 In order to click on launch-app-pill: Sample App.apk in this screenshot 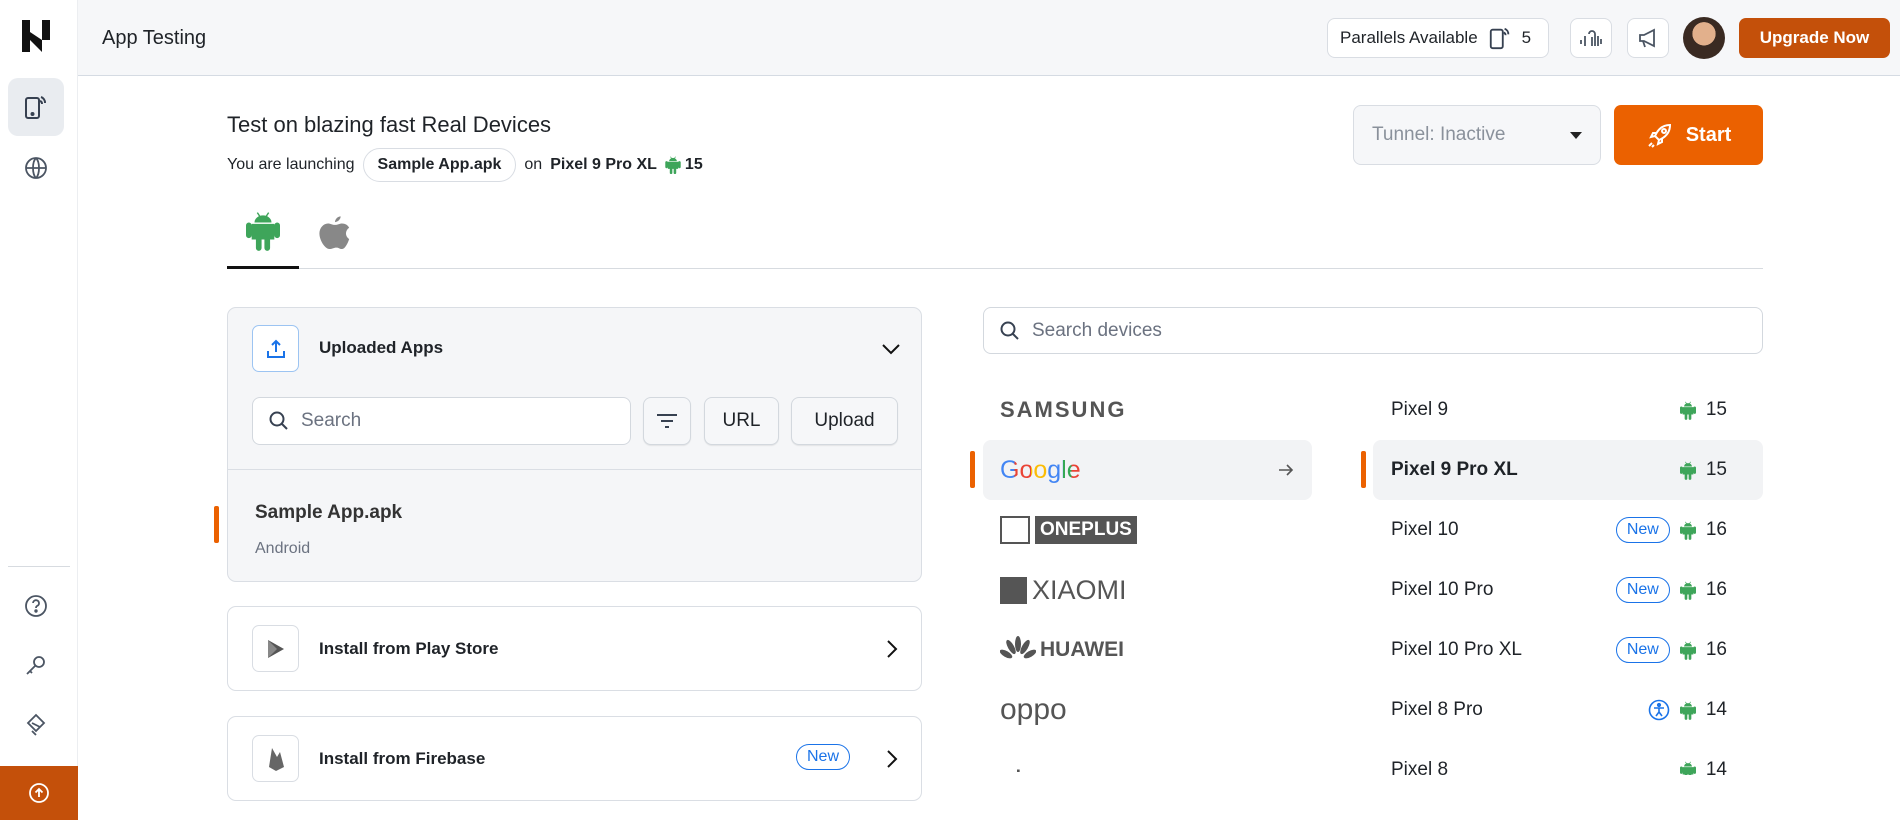, I will do `click(439, 165)`.